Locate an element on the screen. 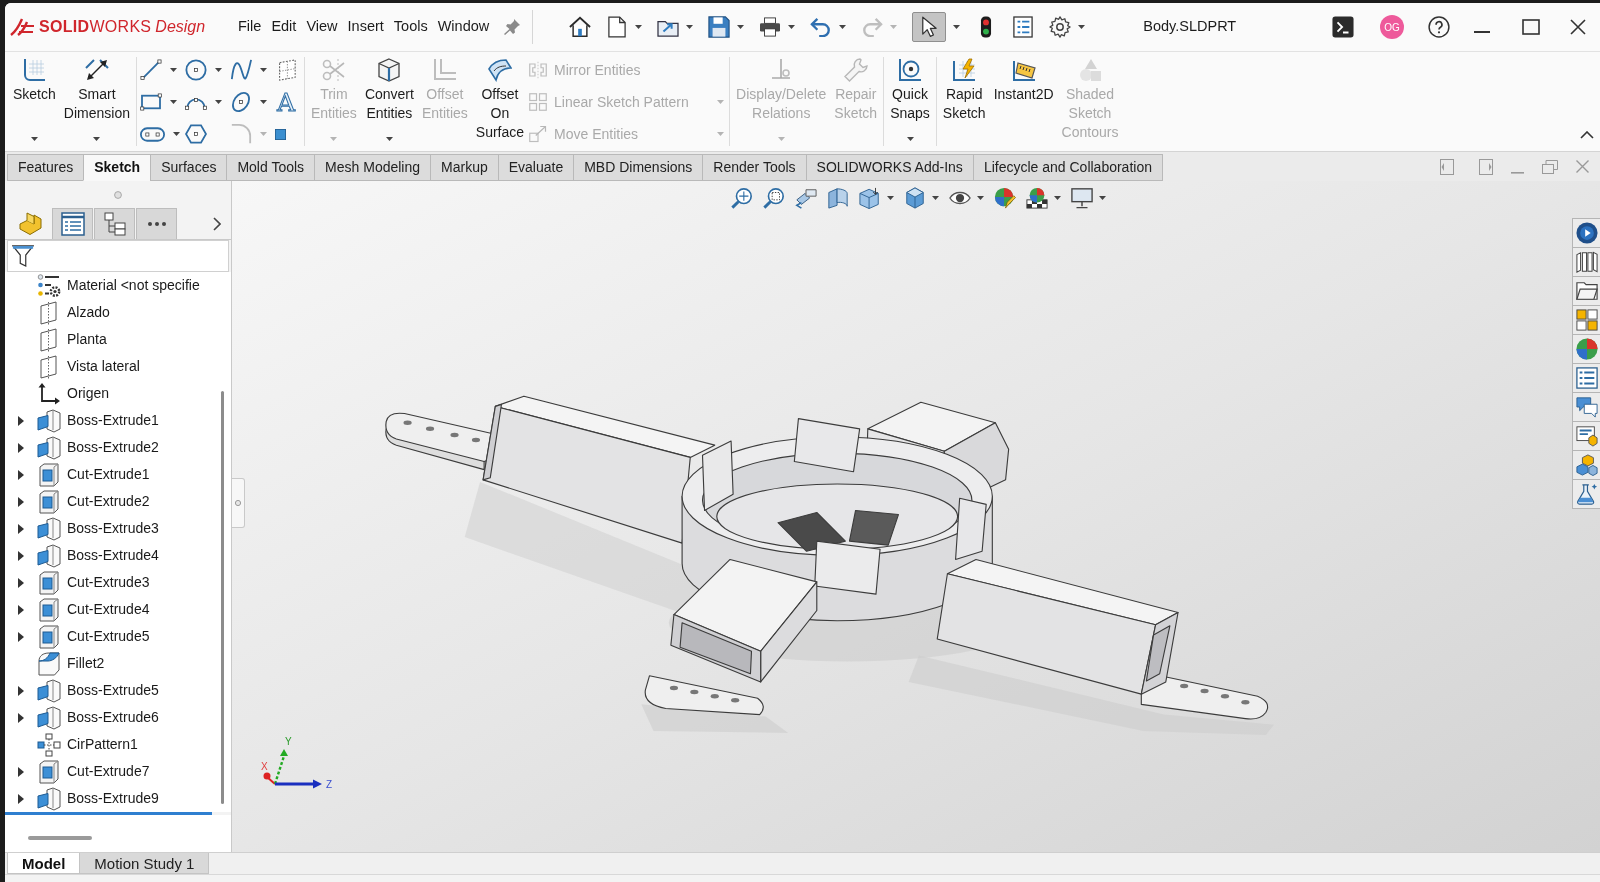 This screenshot has height=882, width=1600. ribbon-tab: MBD Dimensions is located at coordinates (638, 167).